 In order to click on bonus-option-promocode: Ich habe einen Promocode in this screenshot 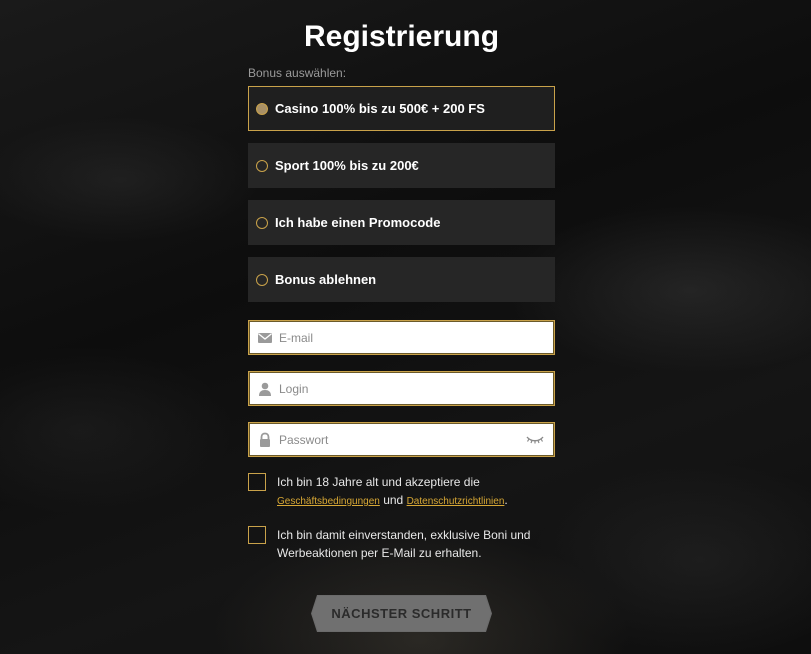, I will do `click(401, 222)`.